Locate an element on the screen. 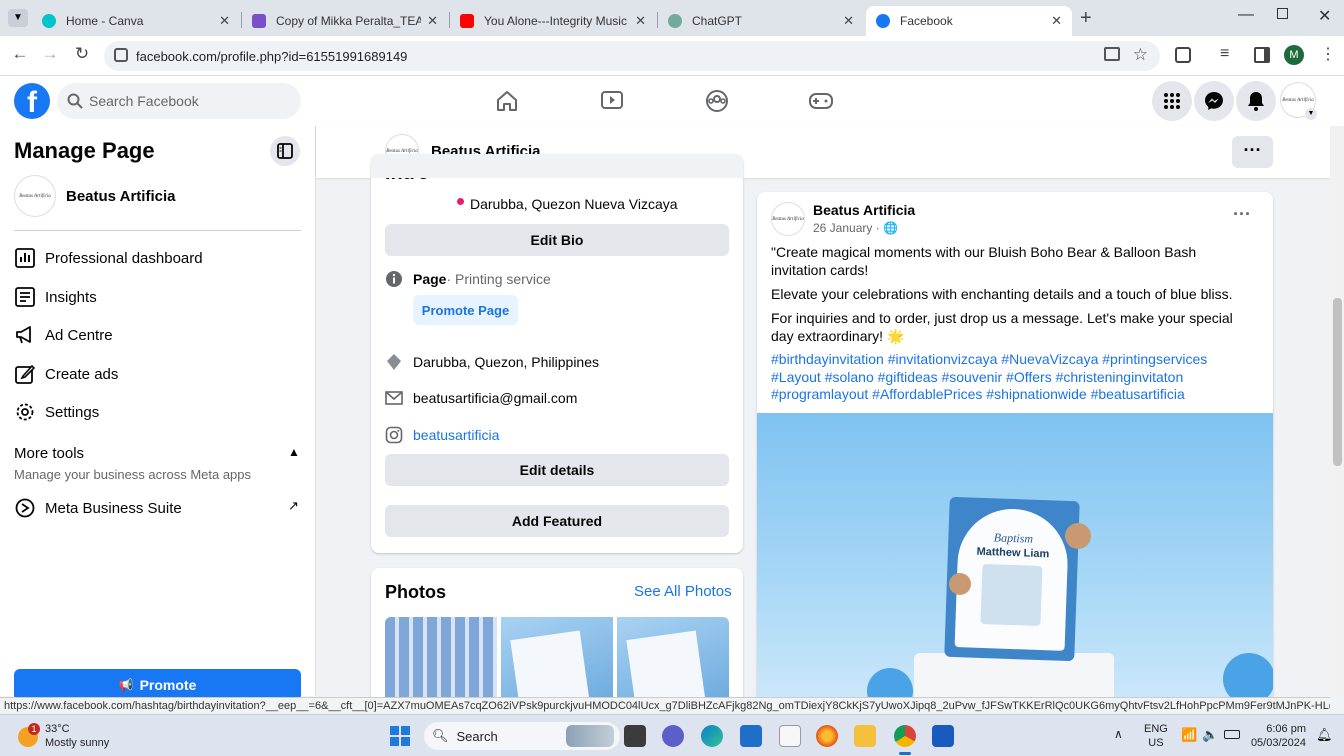 The image size is (1344, 756). amazon-app-icon is located at coordinates (790, 736).